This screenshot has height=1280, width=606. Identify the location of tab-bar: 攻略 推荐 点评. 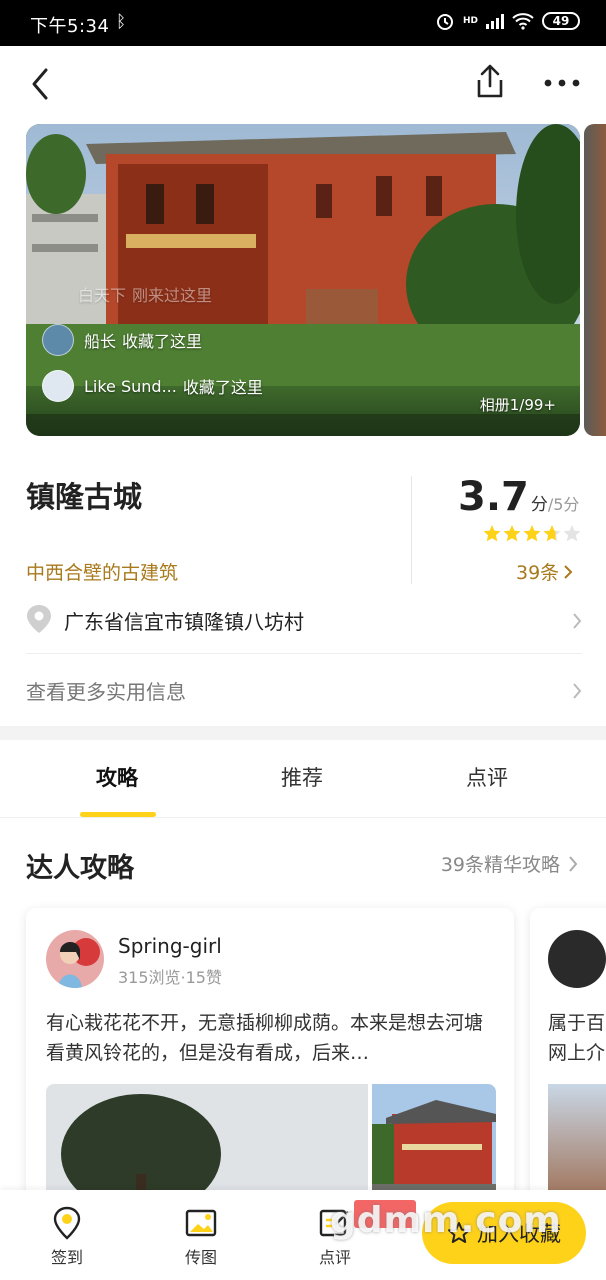
(303, 779).